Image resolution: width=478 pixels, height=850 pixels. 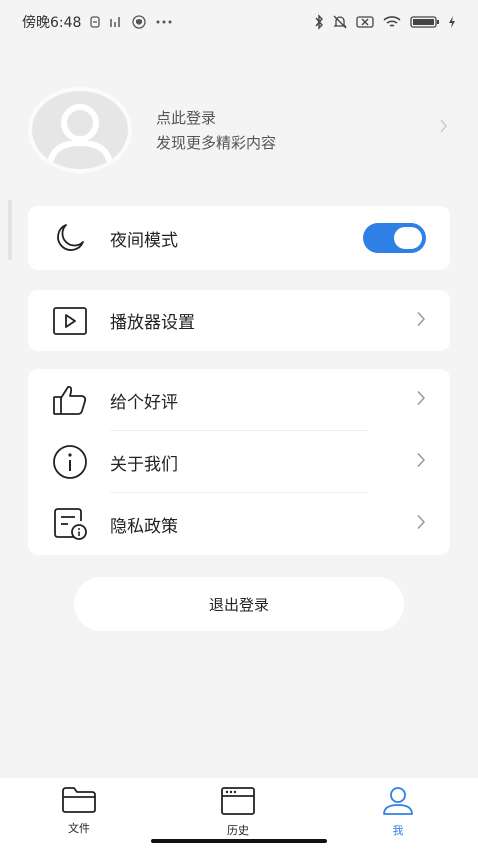 I want to click on more-dots-icon, so click(x=164, y=22).